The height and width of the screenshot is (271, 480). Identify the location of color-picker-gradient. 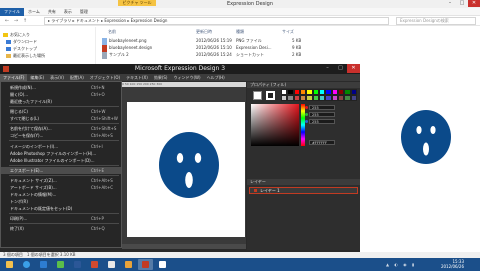
(275, 125).